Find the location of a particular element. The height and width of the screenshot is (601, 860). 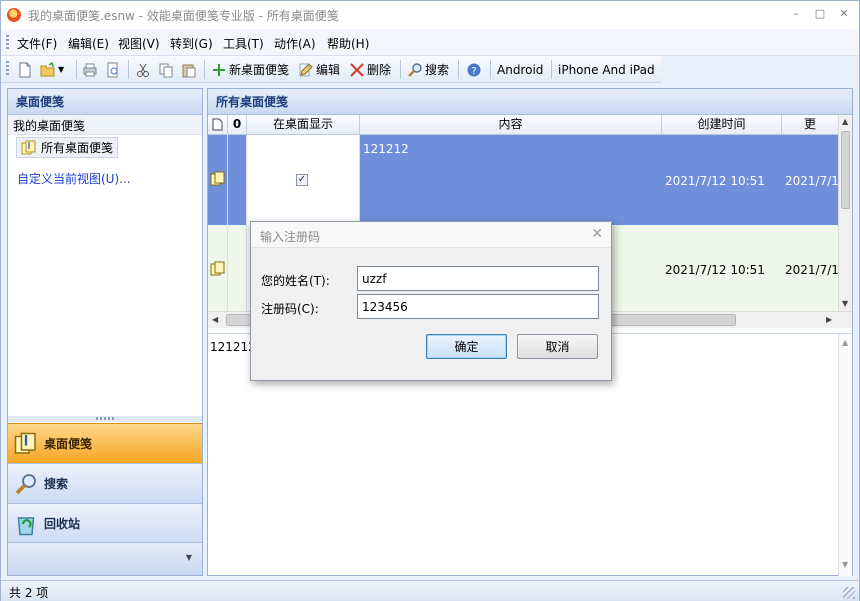

folder-item-all-notes: 所有桌面便笺 is located at coordinates (67, 147).